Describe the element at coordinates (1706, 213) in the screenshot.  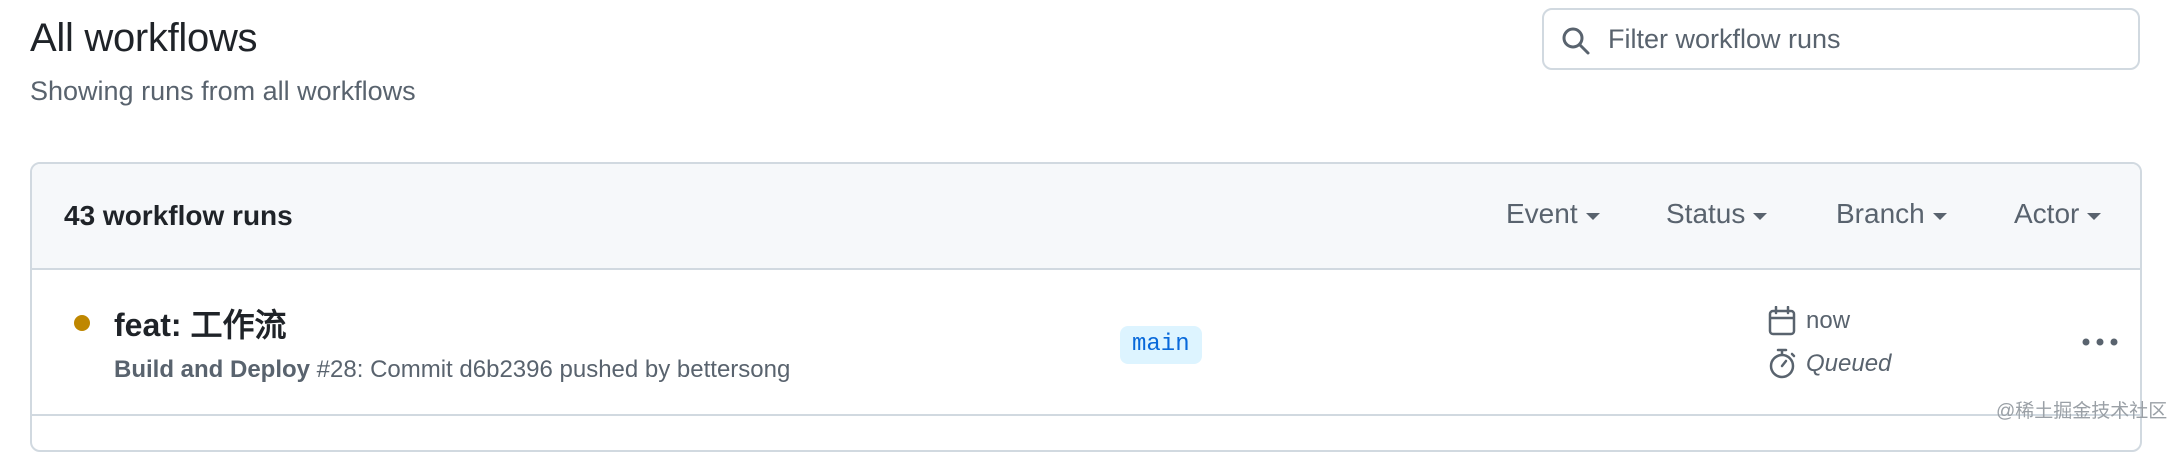
I see `status-filter-label: Status` at that location.